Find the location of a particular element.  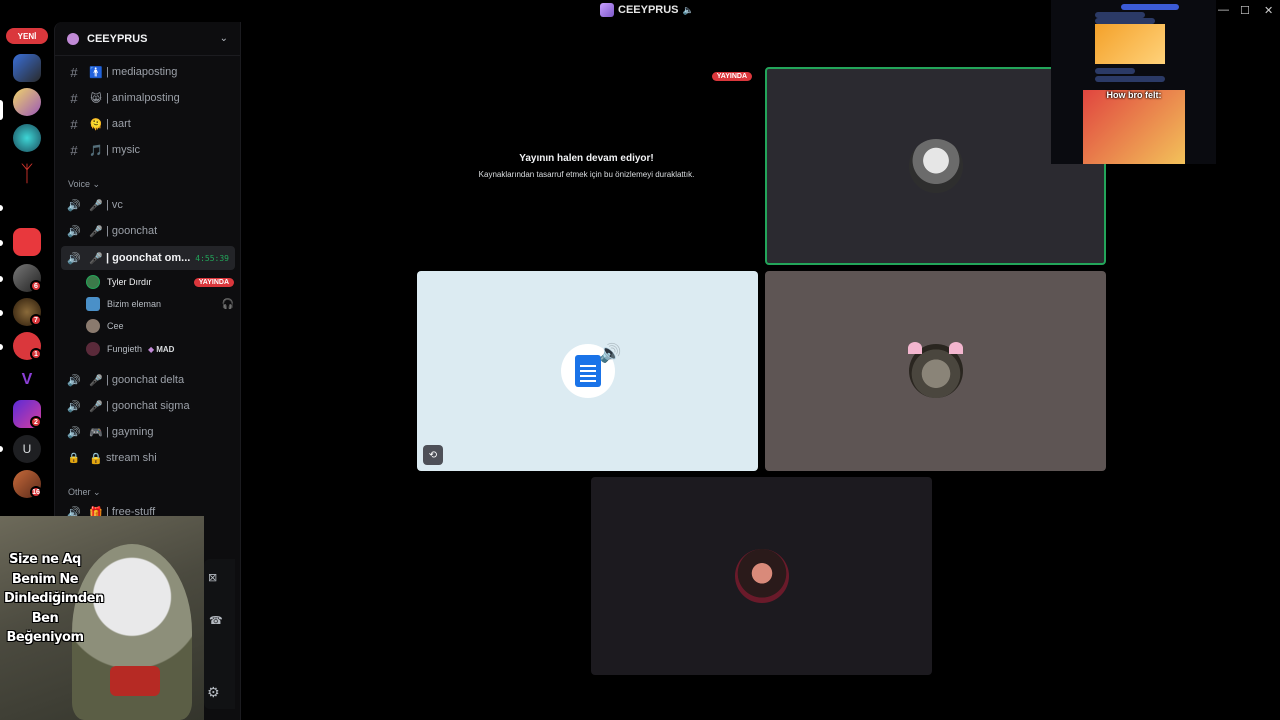

scarf-decoration is located at coordinates (135, 681).